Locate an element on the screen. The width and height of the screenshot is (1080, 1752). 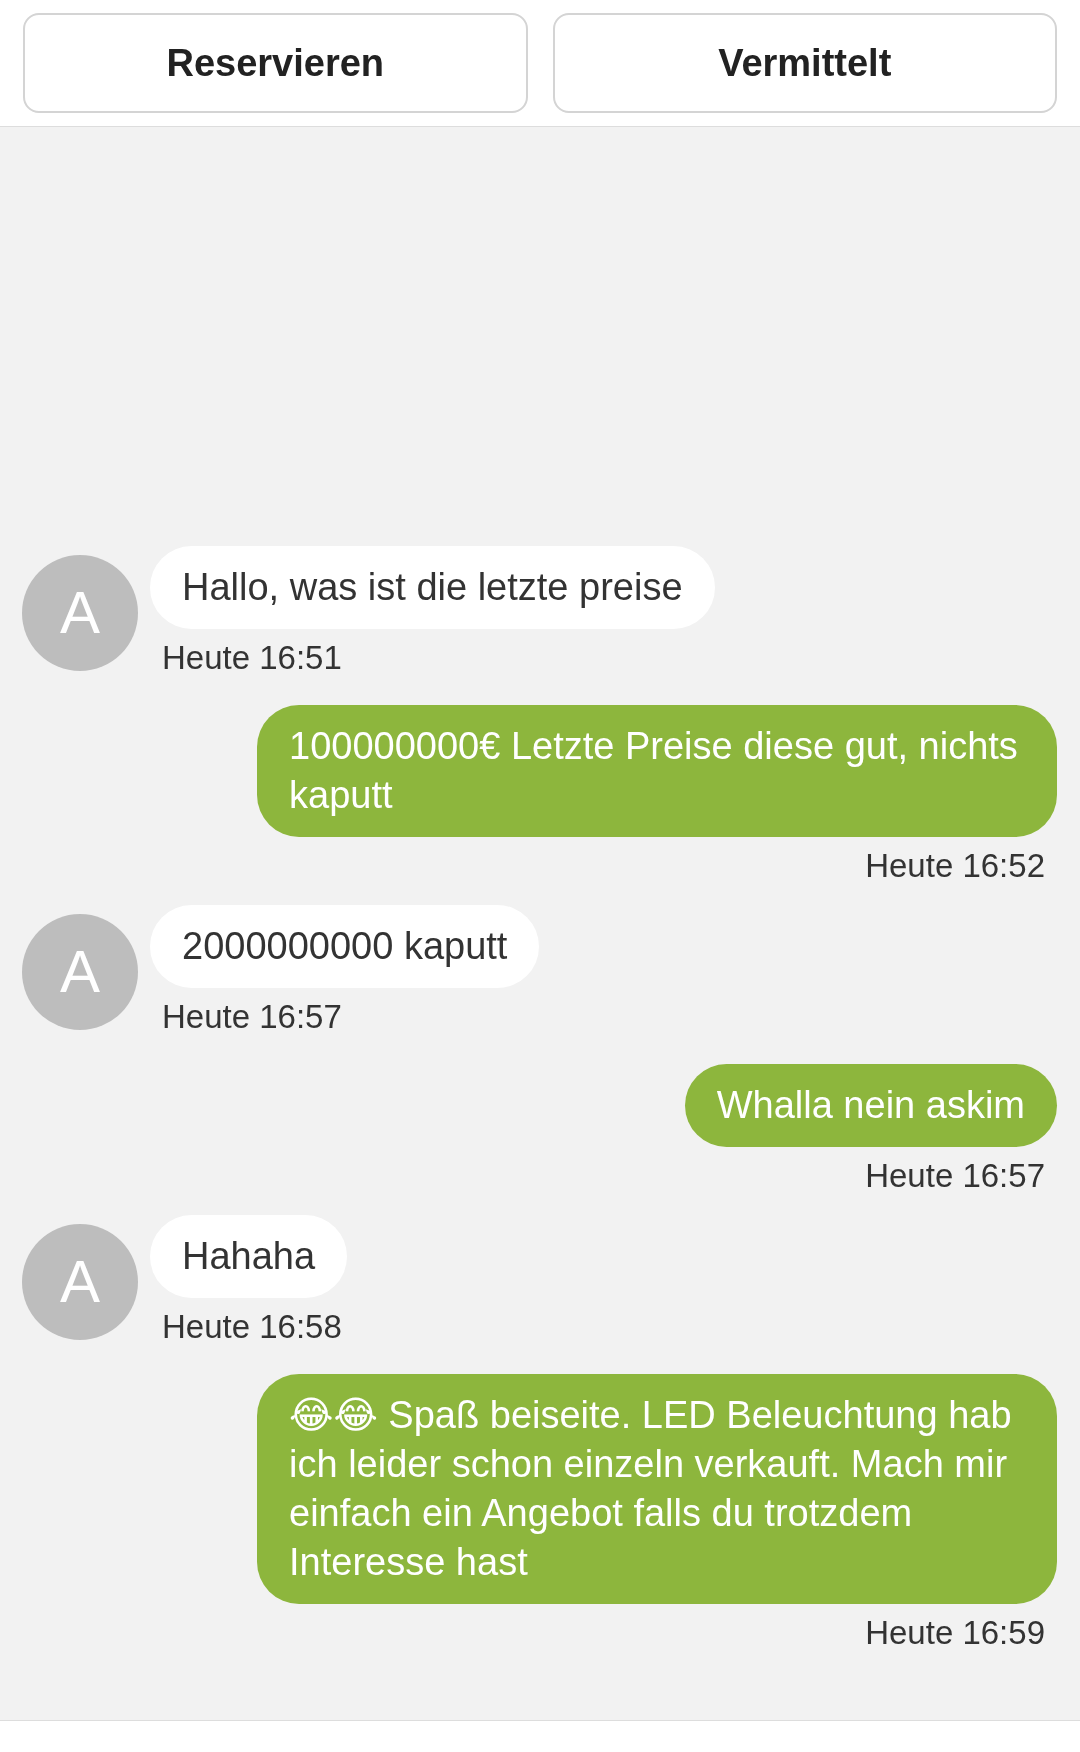
tab-button: Reservieren is located at coordinates (275, 63).